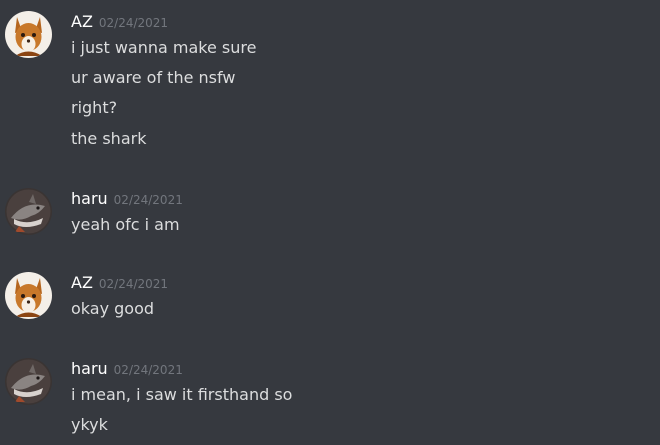 This screenshot has height=445, width=660. What do you see at coordinates (164, 47) in the screenshot?
I see `message-text: i just wanna make sure` at bounding box center [164, 47].